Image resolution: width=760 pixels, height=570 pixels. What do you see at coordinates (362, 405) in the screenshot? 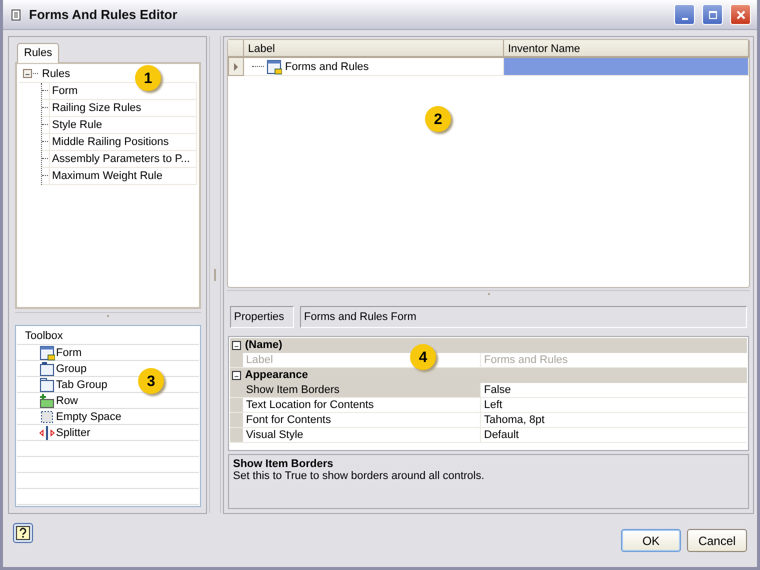
I see `property-name: Text Location for Contents` at bounding box center [362, 405].